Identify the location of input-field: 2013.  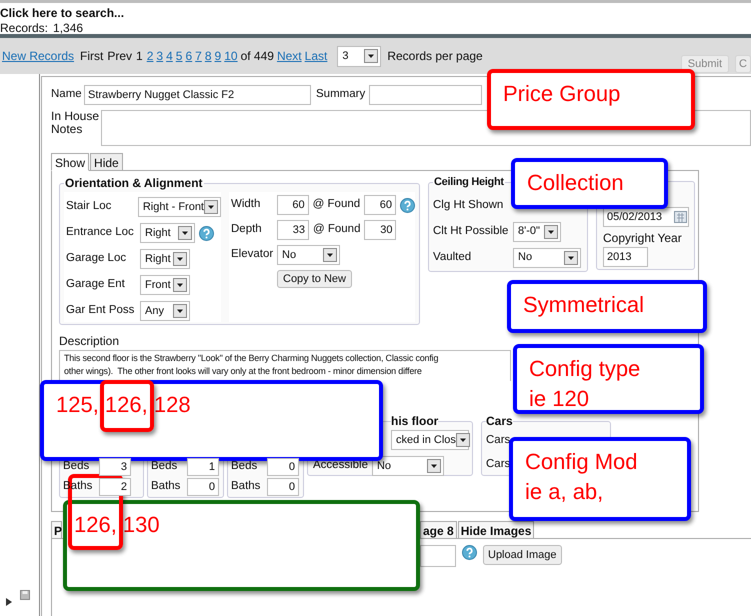
(625, 257).